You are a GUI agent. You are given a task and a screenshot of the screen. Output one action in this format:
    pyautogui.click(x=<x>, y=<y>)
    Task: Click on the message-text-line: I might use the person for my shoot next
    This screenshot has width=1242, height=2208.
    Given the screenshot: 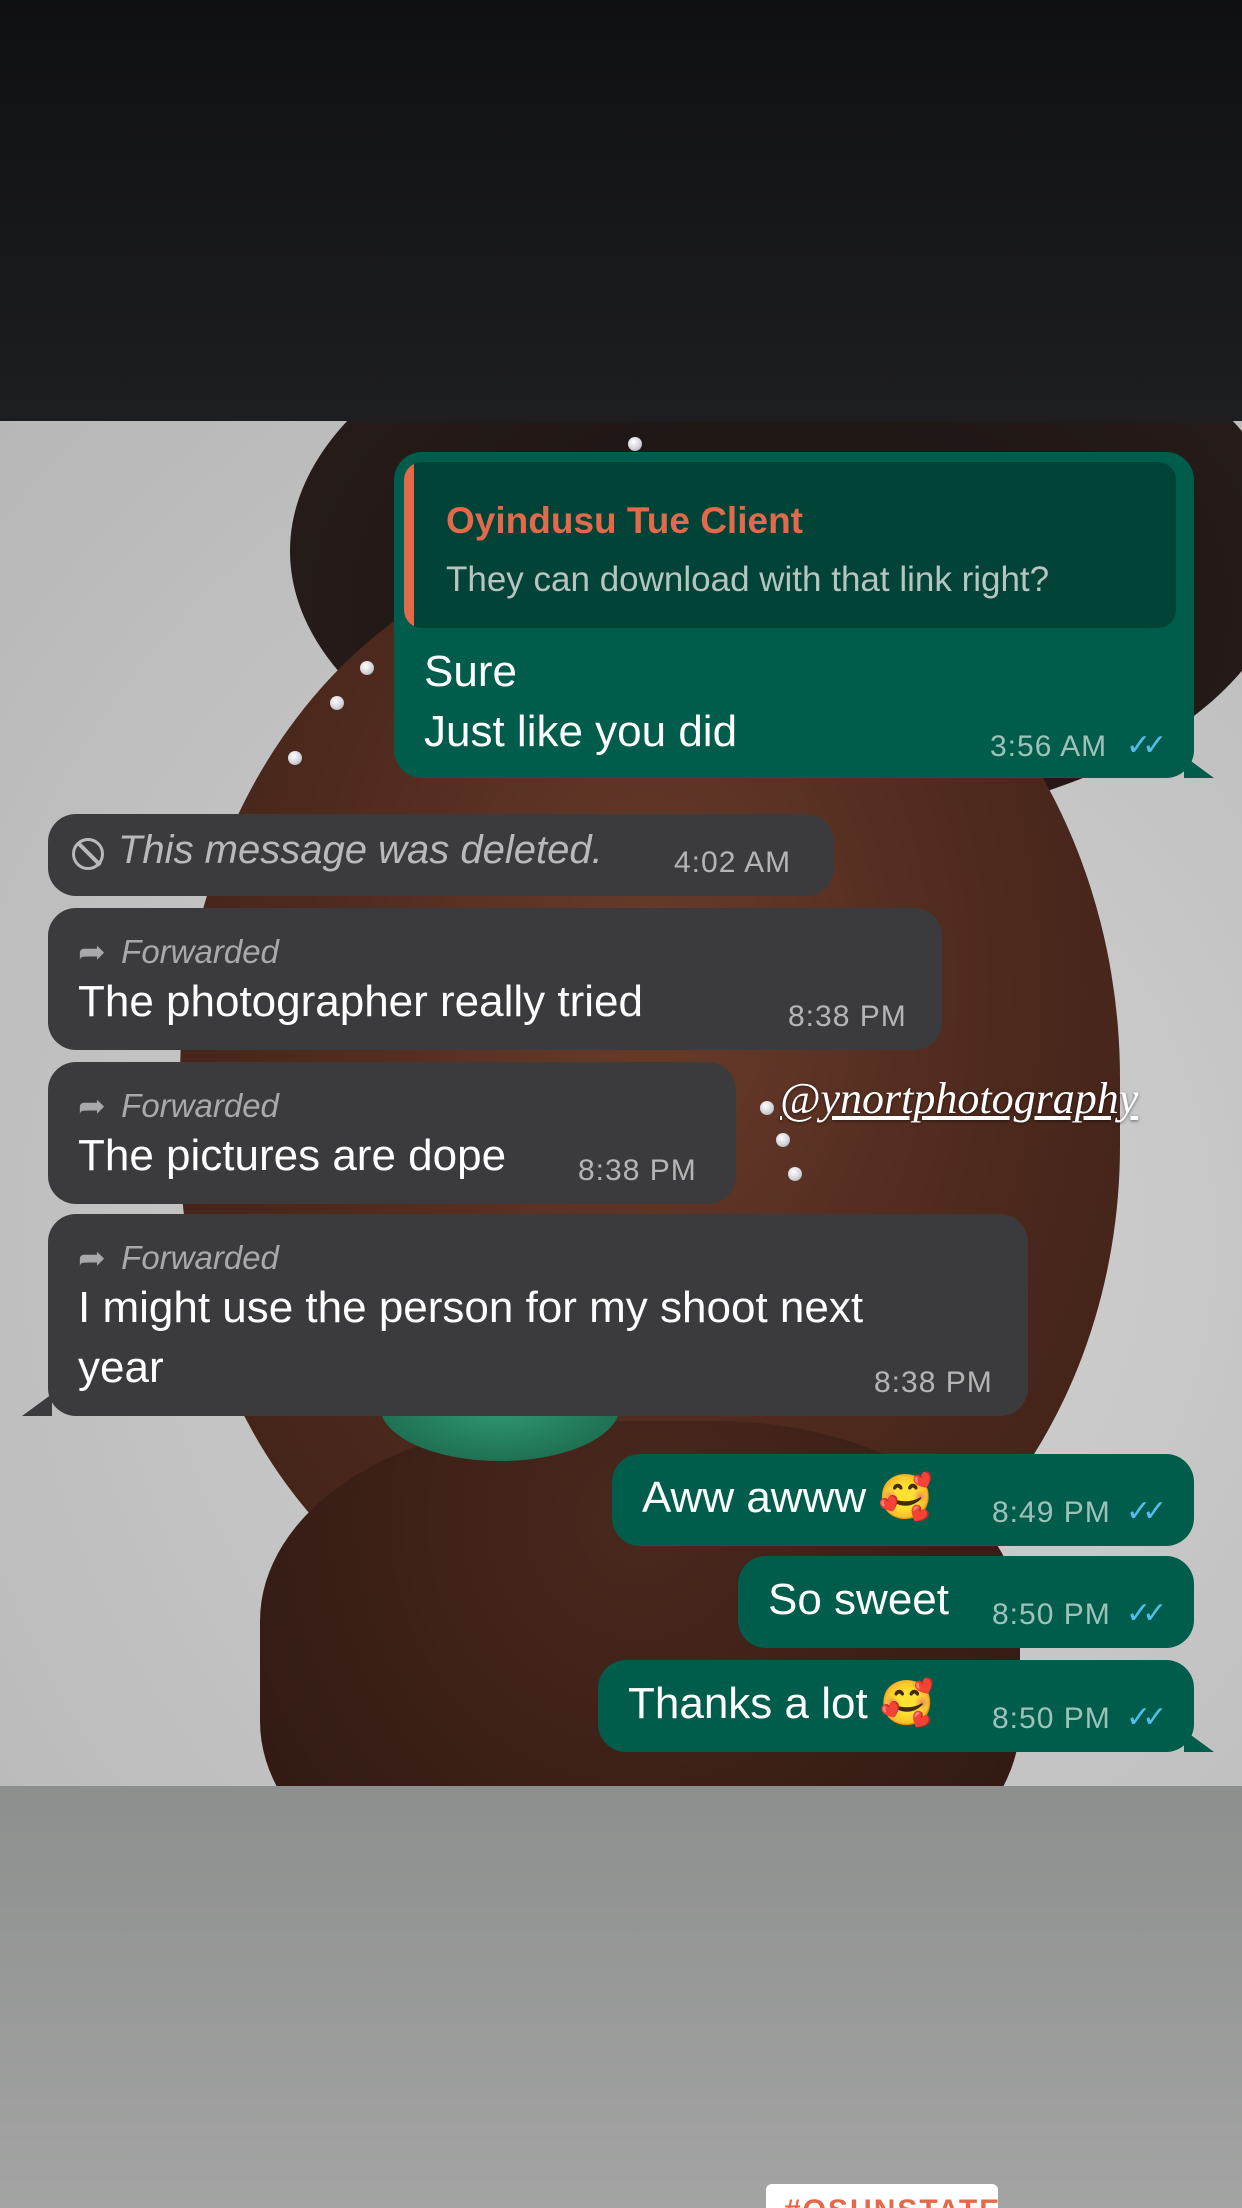 What is the action you would take?
    pyautogui.click(x=471, y=1307)
    